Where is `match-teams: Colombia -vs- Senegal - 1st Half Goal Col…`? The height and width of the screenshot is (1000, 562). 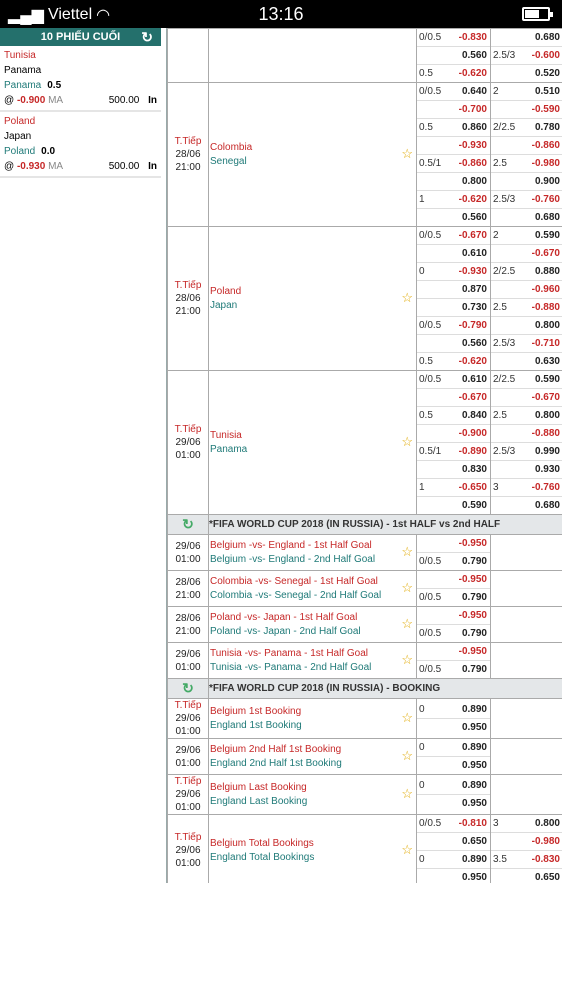 match-teams: Colombia -vs- Senegal - 1st Half Goal Col… is located at coordinates (312, 588).